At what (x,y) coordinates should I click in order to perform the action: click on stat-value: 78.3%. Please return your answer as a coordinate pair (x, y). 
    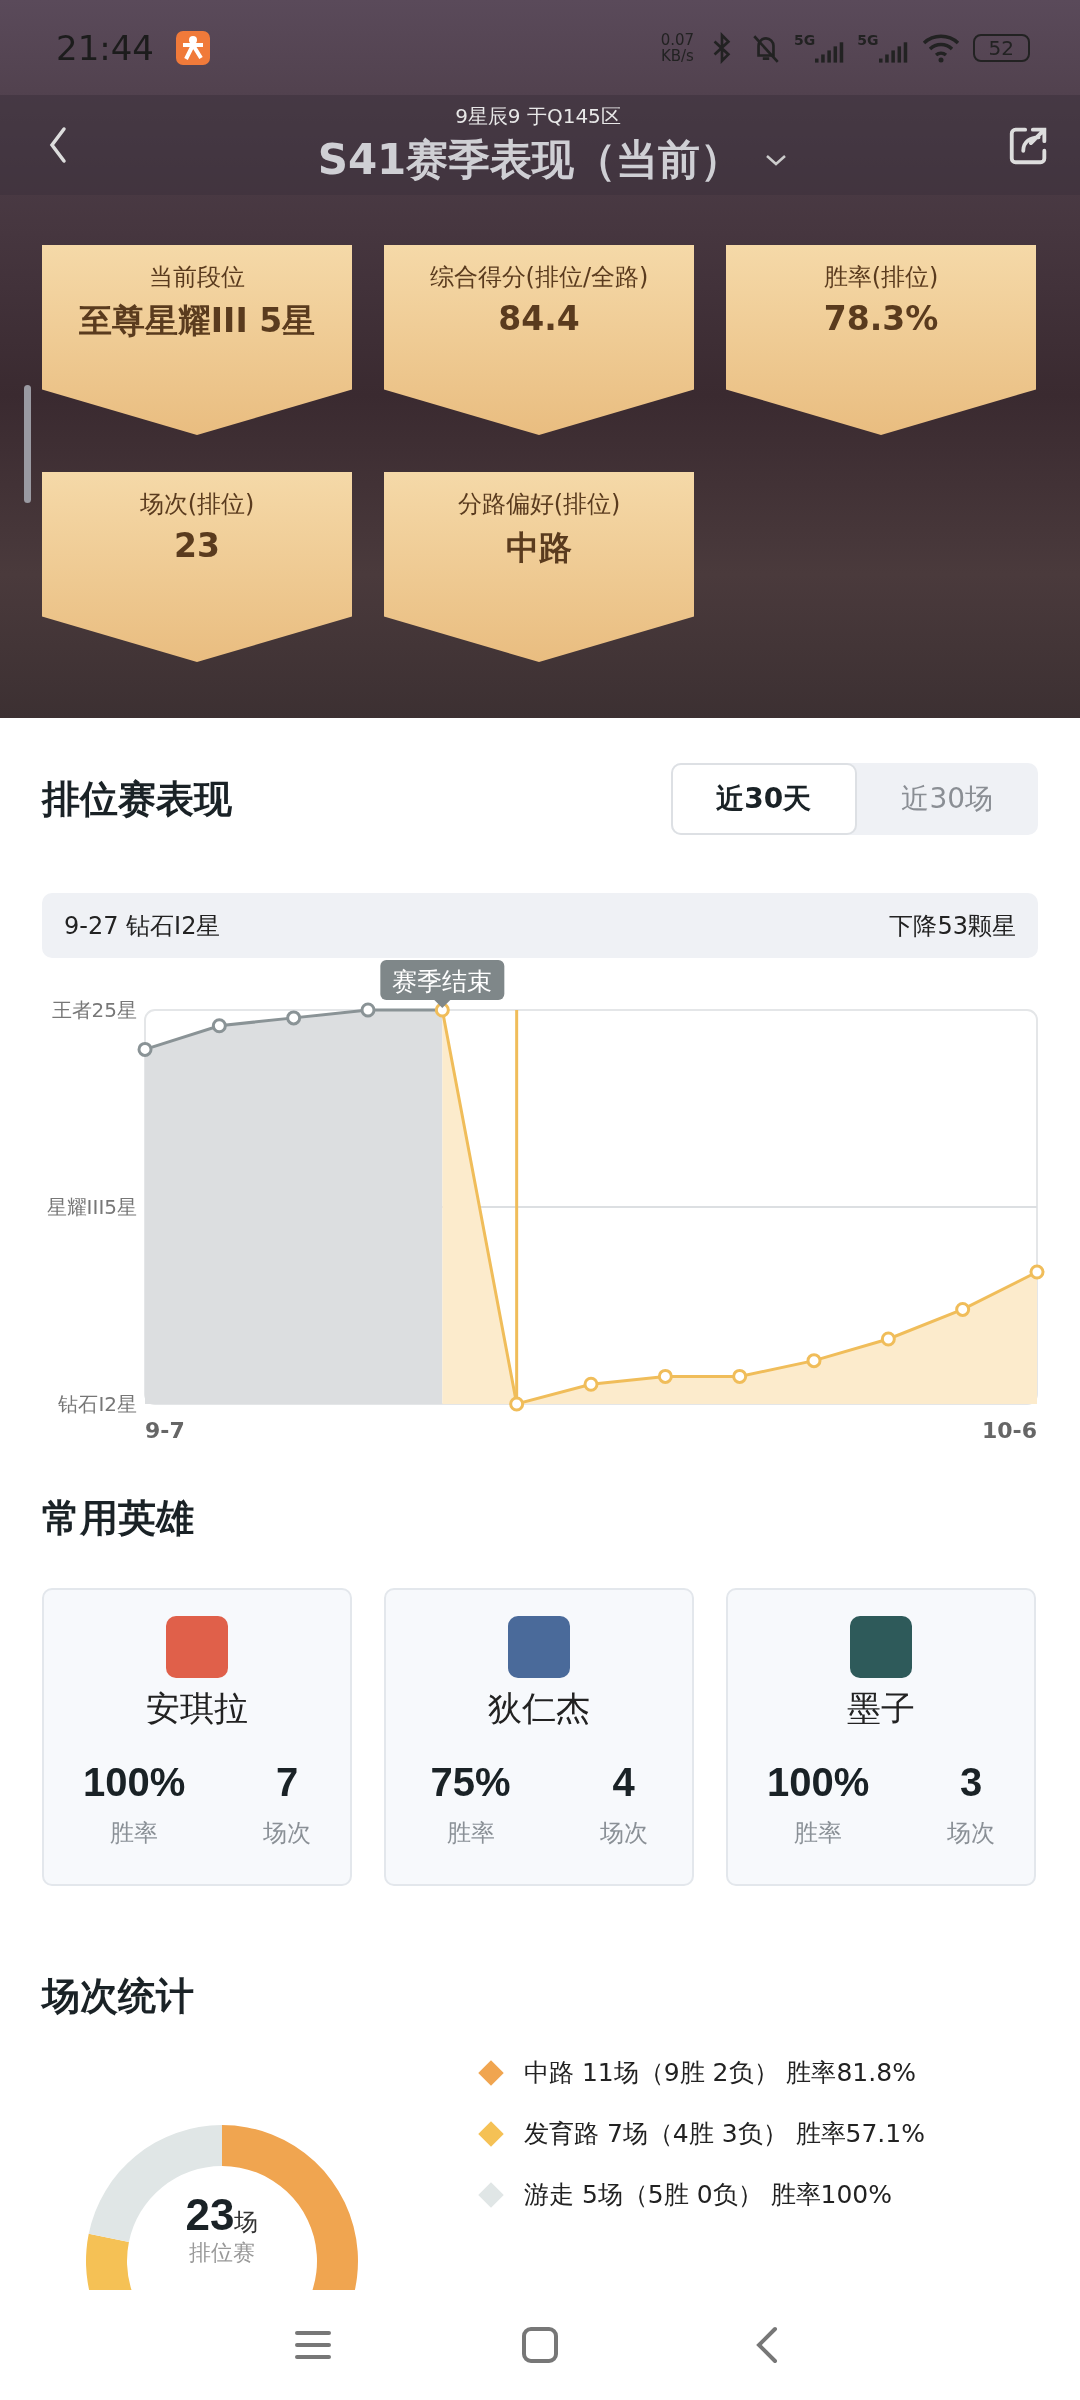
    Looking at the image, I should click on (881, 318).